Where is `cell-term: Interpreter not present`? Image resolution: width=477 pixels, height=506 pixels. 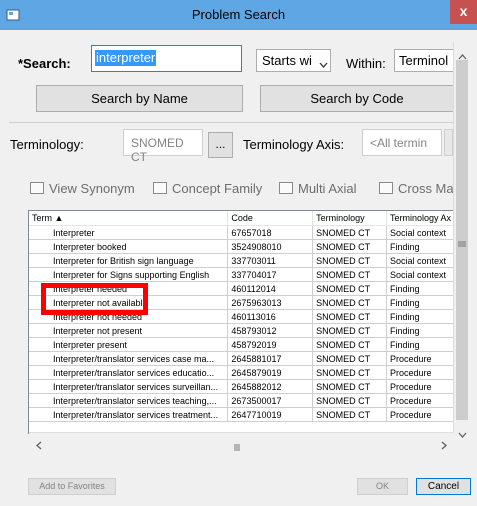 cell-term: Interpreter not present is located at coordinates (129, 330).